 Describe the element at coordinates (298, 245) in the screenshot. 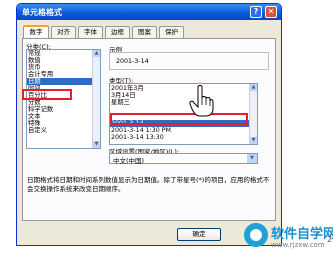

I see `watermark-url: www.rjzxw.com` at that location.